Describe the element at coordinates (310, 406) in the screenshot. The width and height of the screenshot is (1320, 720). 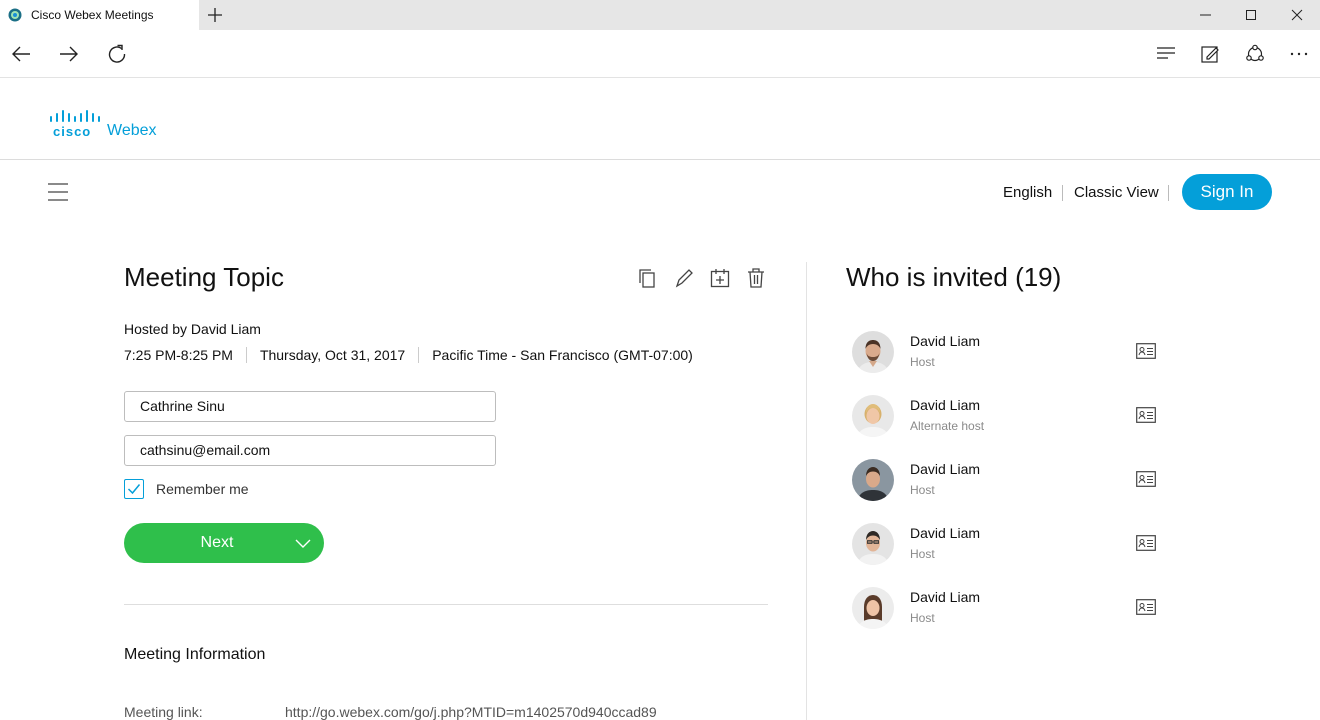
I see `name-field: Cathrine Sinu` at that location.